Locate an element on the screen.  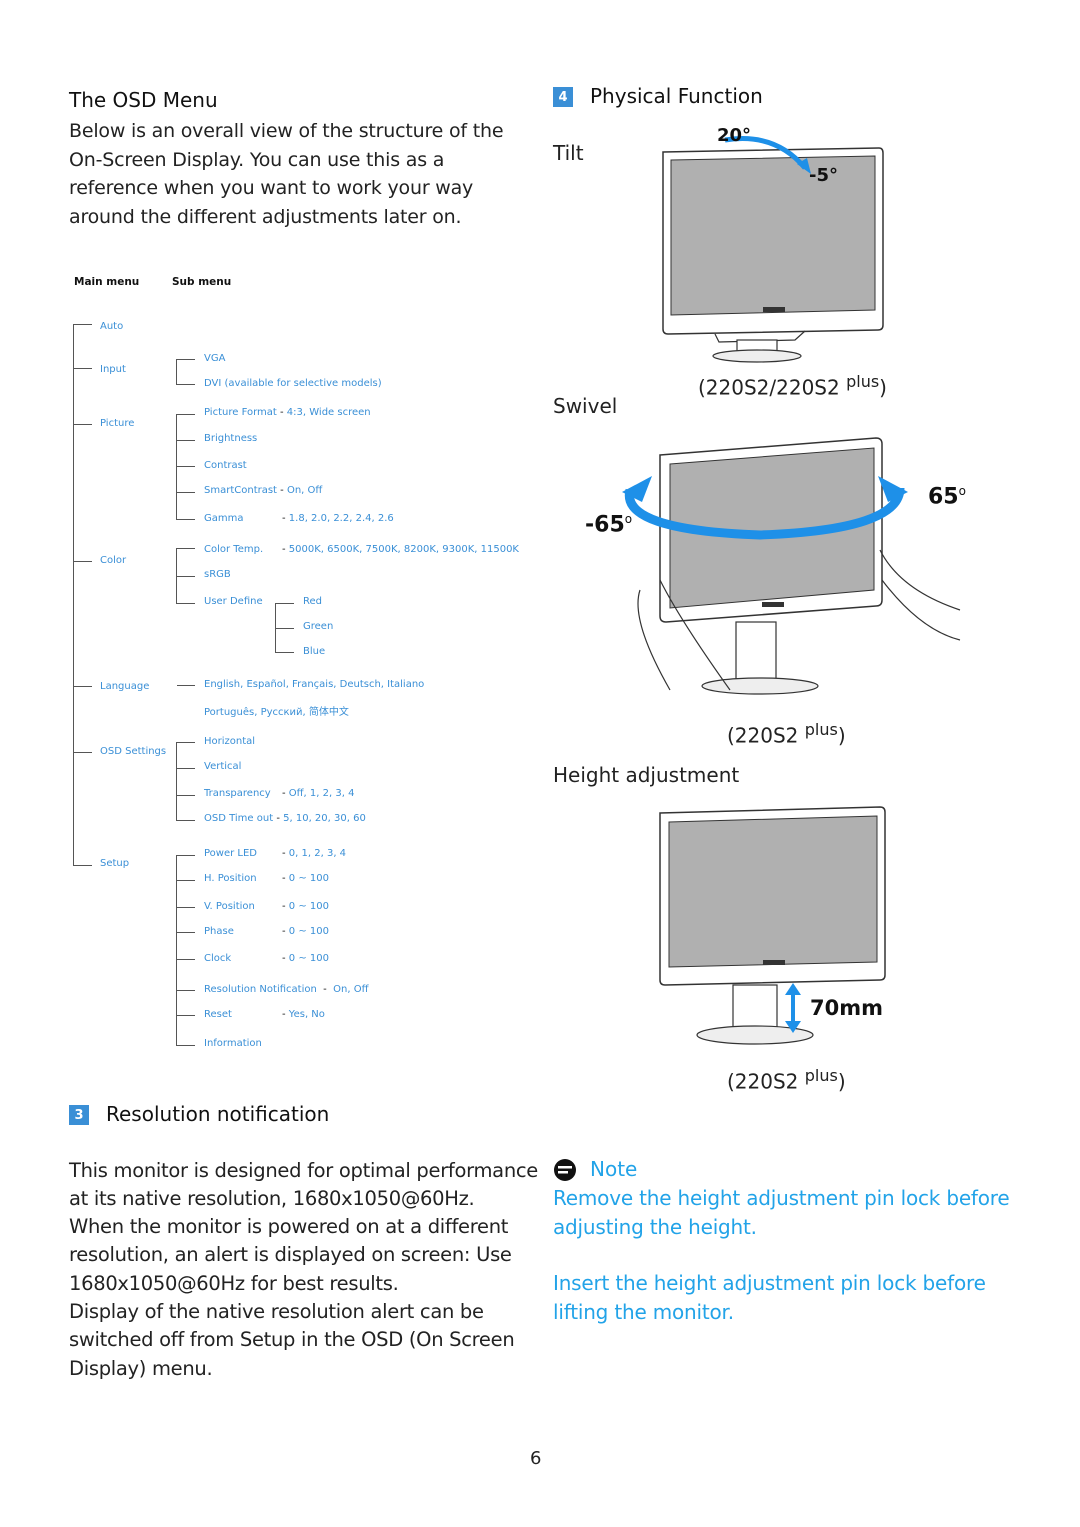
sub-item-dvi: DVI (available for selective models) is located at coordinates (293, 383).